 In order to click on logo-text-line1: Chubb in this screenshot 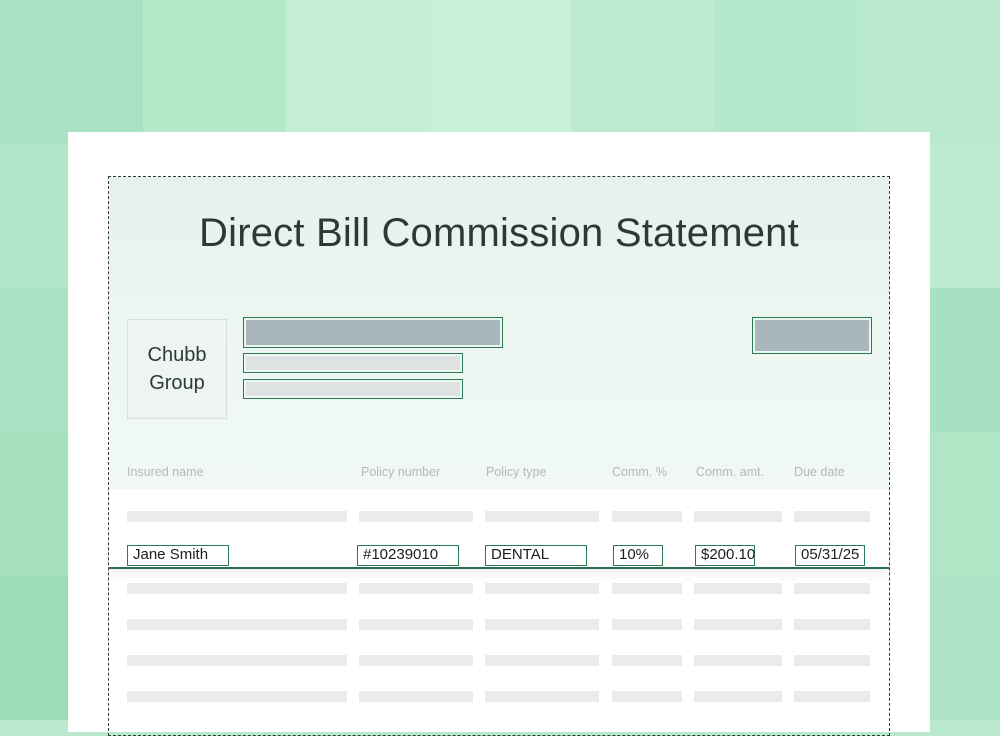, I will do `click(177, 355)`.